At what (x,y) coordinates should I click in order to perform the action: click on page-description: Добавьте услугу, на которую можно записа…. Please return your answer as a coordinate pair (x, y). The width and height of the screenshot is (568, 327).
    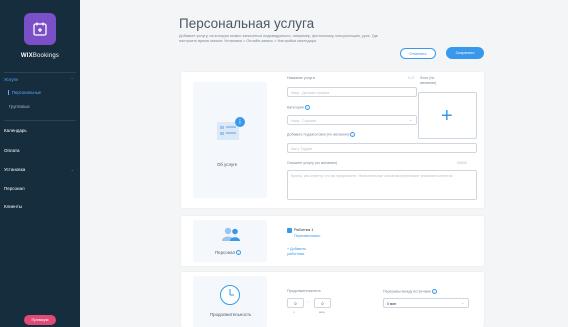
    Looking at the image, I should click on (278, 39).